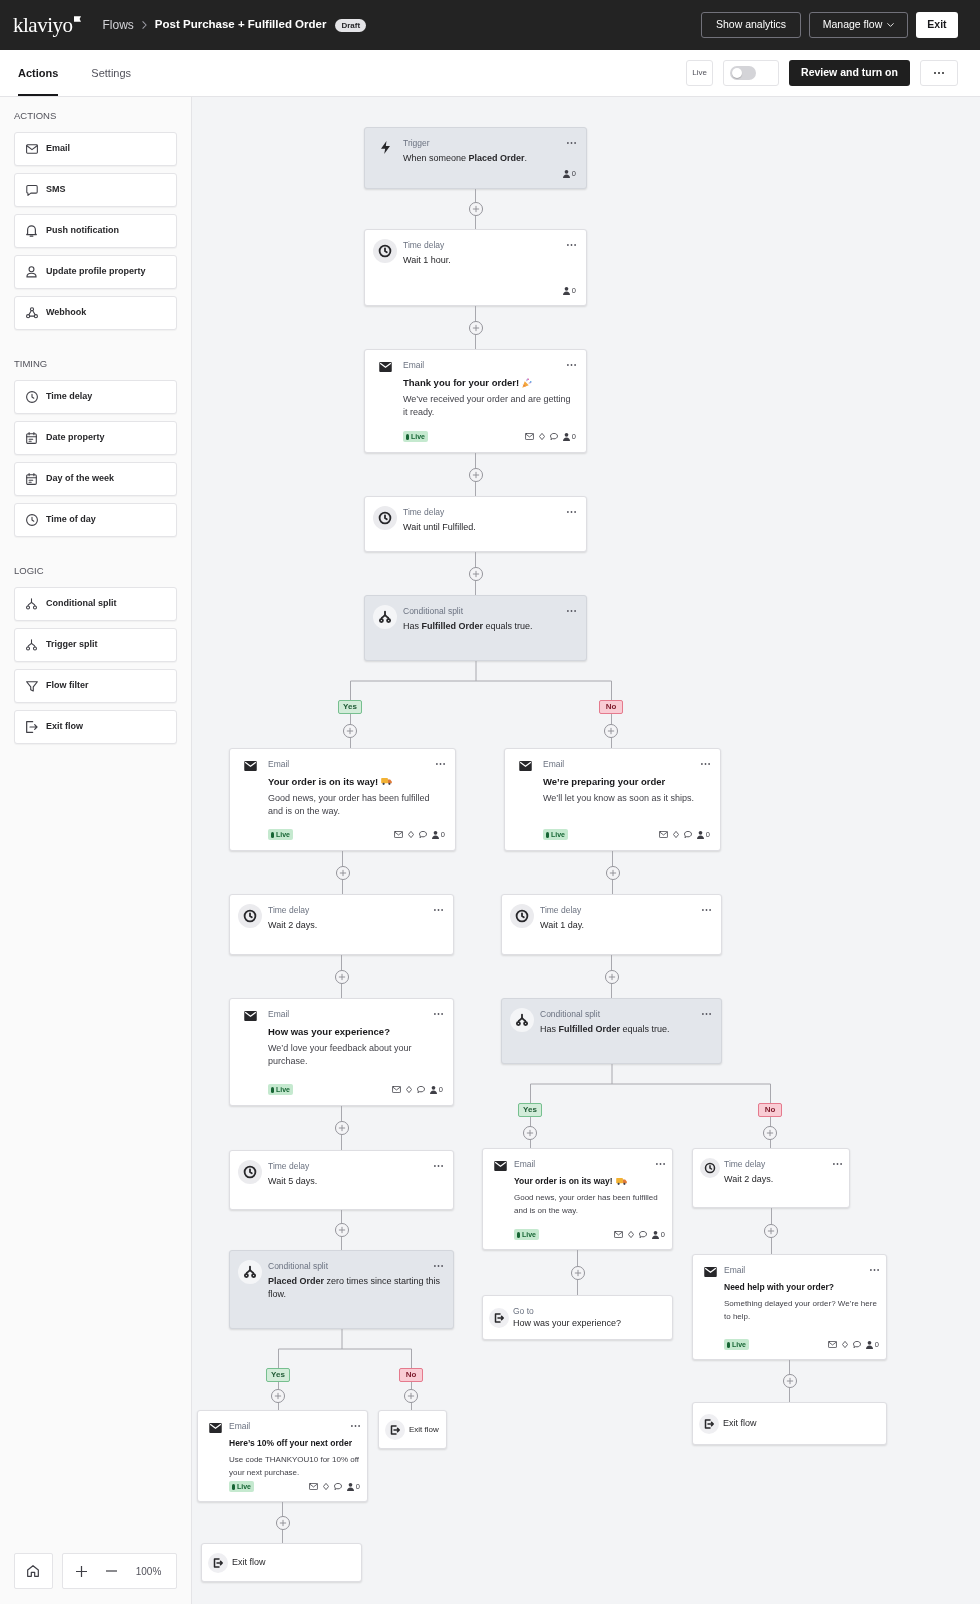 The width and height of the screenshot is (980, 1604). What do you see at coordinates (81, 1571) in the screenshot?
I see `zoom-in-icon` at bounding box center [81, 1571].